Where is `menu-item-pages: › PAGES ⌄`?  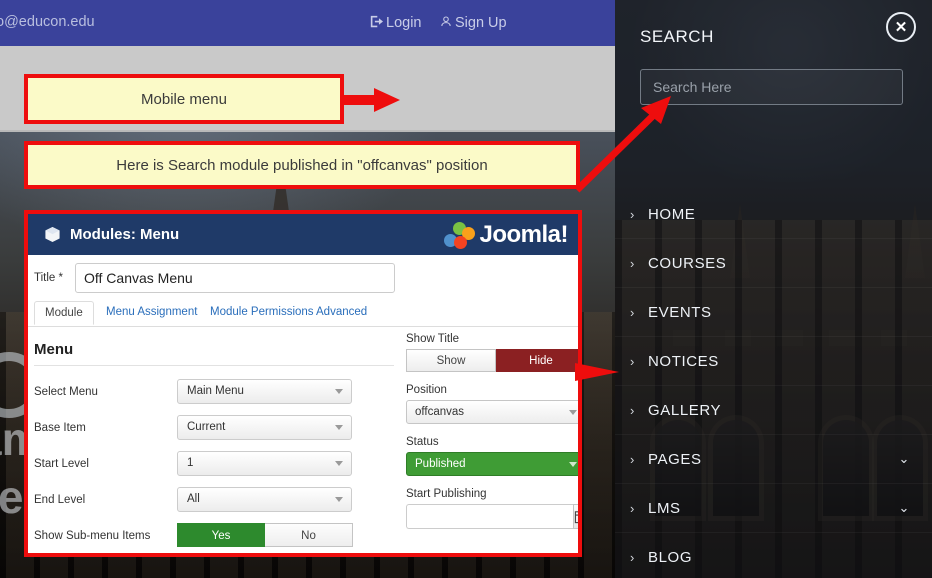 menu-item-pages: › PAGES ⌄ is located at coordinates (773, 459).